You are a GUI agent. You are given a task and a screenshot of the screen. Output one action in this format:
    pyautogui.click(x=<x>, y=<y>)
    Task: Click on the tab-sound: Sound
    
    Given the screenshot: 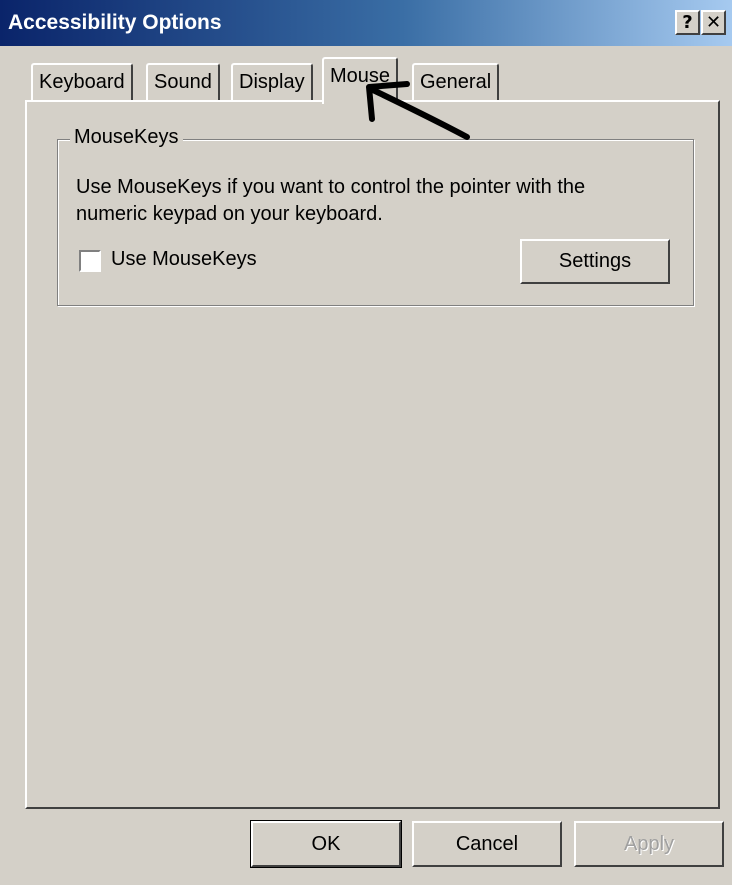 What is the action you would take?
    pyautogui.click(x=183, y=82)
    